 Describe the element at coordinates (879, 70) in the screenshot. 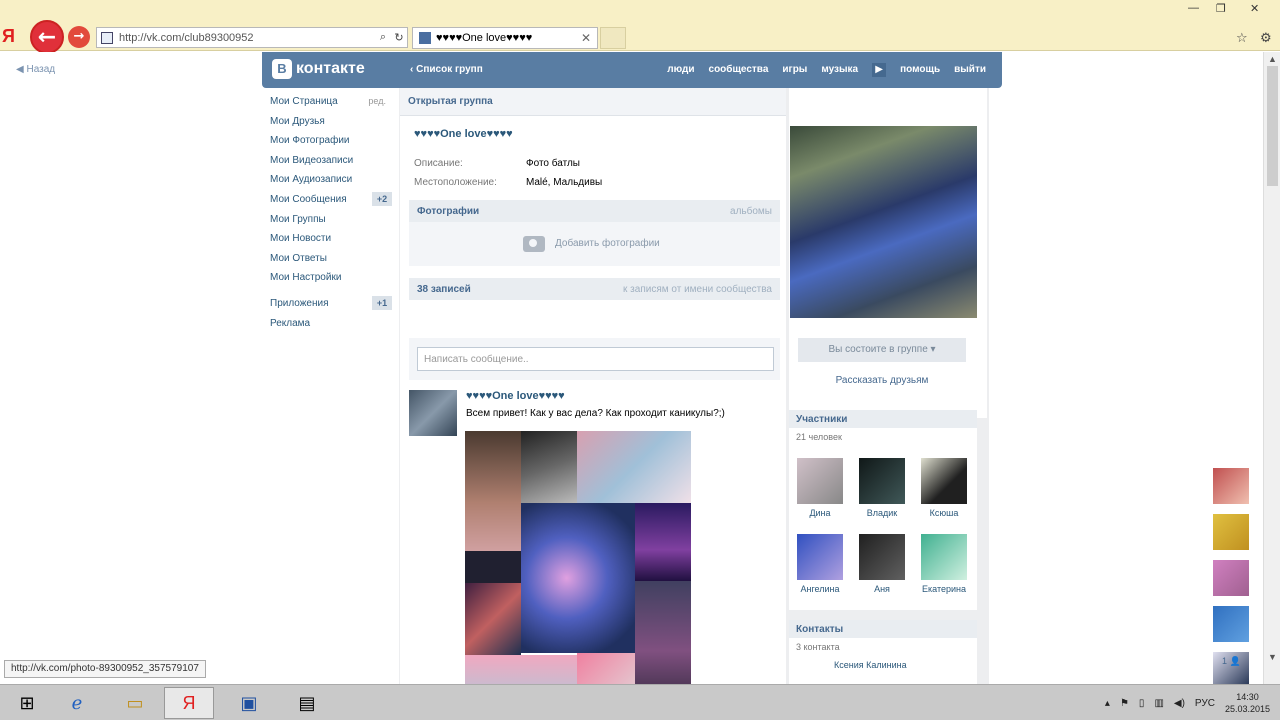

I see `nav-more-icon: ▶` at that location.